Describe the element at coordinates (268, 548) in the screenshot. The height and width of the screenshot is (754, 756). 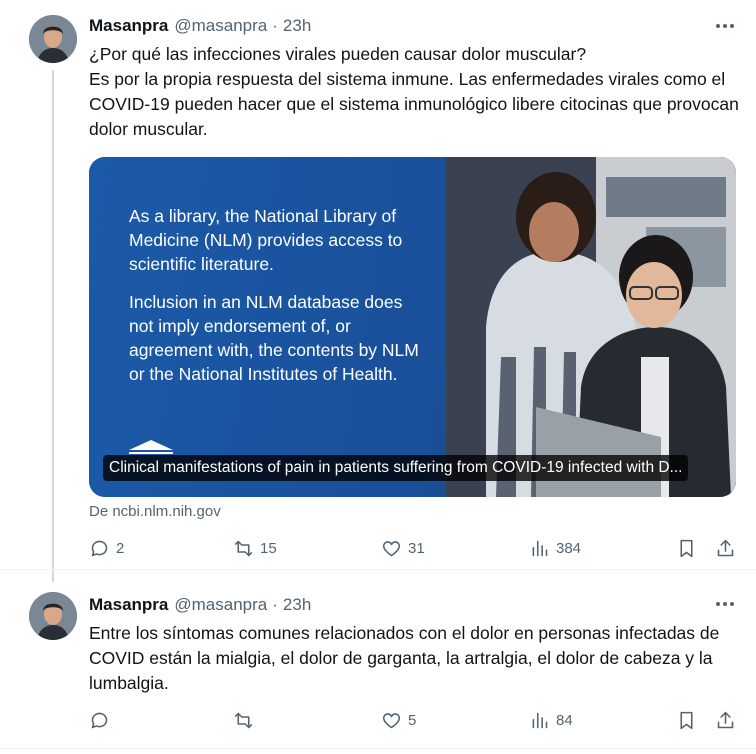
I see `repost-count: 15` at that location.